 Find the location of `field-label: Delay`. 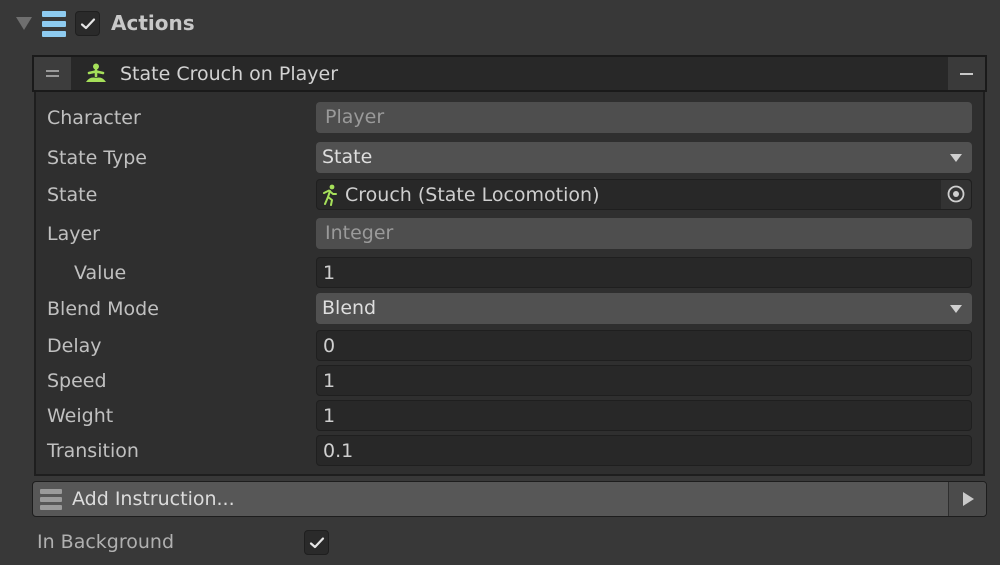

field-label: Delay is located at coordinates (74, 346).